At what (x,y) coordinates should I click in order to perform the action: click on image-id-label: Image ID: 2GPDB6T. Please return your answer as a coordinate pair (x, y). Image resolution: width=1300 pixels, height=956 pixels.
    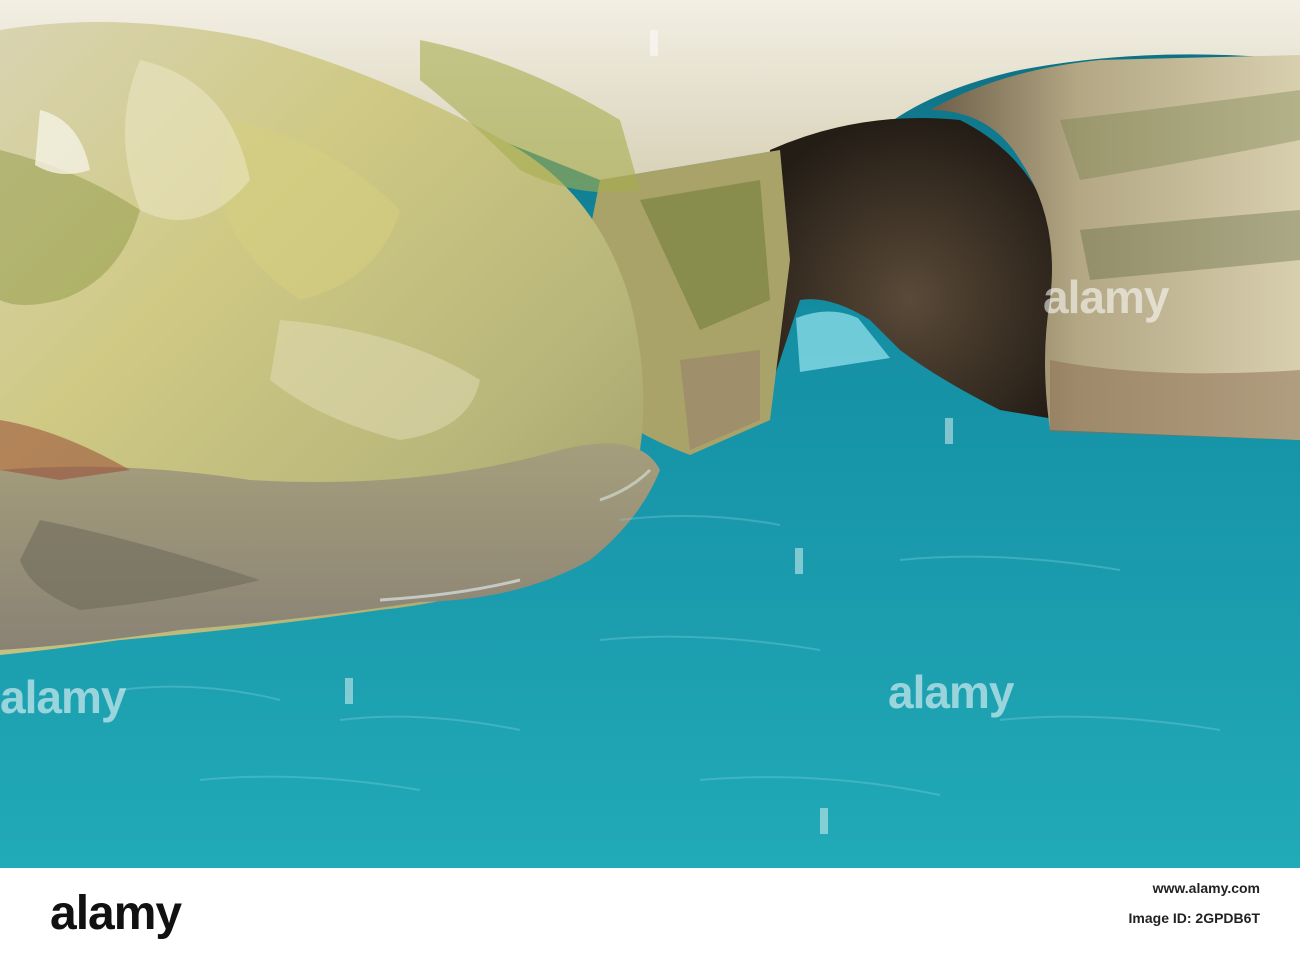
    Looking at the image, I should click on (1194, 918).